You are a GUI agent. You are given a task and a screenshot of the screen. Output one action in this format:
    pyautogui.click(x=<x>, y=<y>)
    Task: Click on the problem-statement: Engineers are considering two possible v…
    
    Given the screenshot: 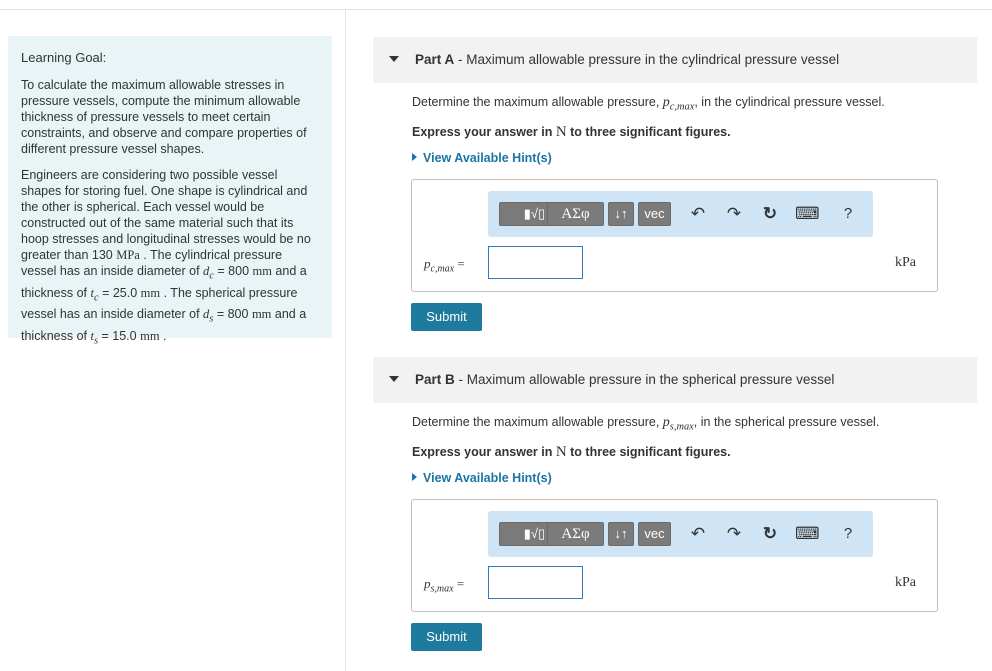 What is the action you would take?
    pyautogui.click(x=166, y=257)
    